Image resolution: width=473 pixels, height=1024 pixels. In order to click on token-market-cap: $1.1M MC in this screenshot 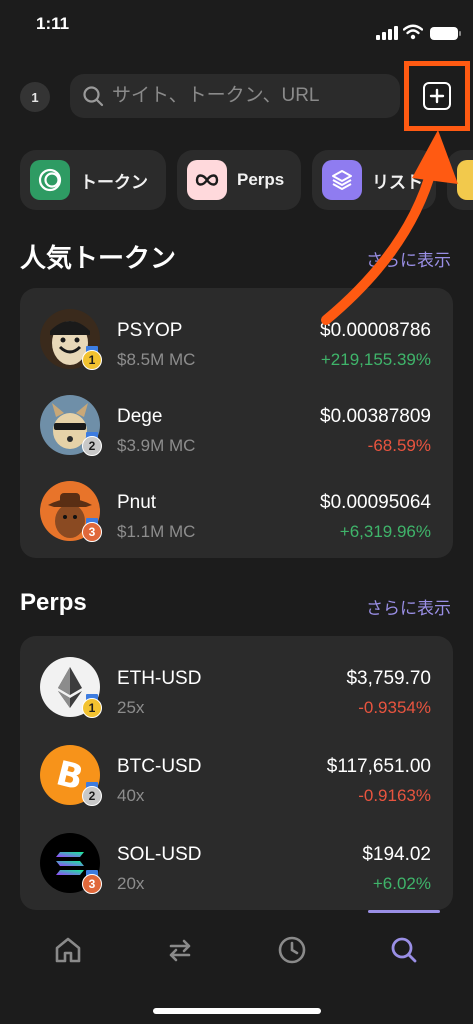, I will do `click(156, 531)`.